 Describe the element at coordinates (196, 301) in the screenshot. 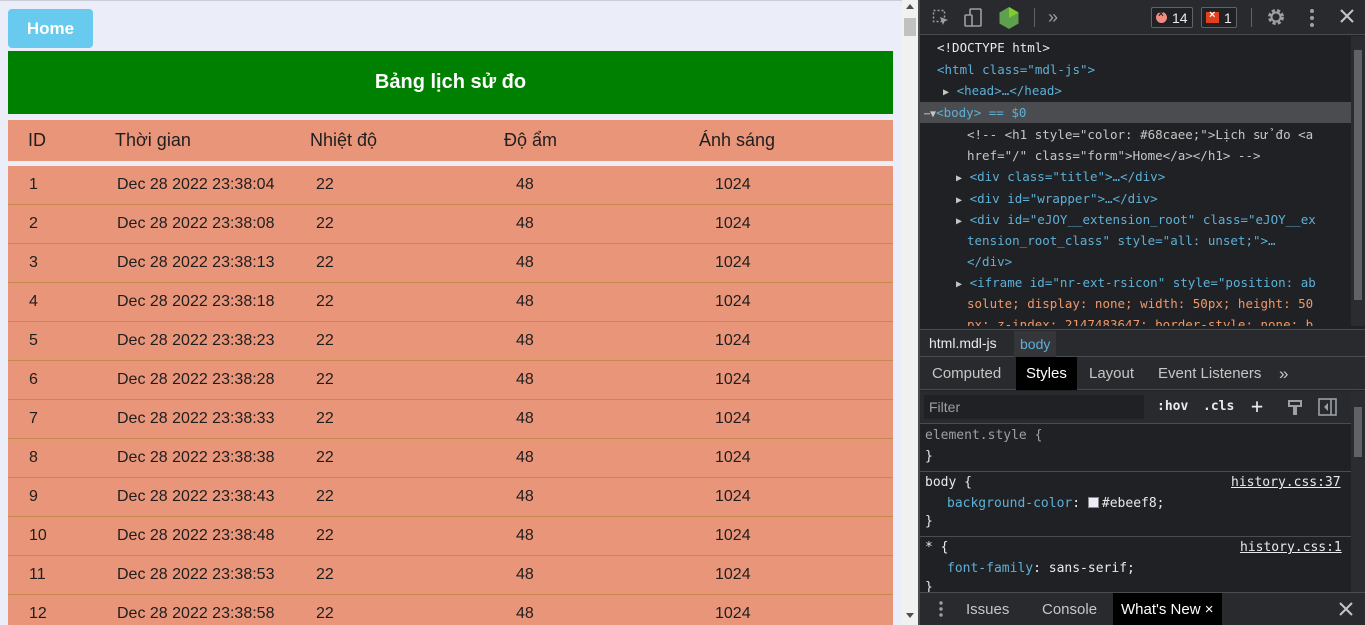

I see `cell-time: Dec 28 2022 23:38:18` at that location.